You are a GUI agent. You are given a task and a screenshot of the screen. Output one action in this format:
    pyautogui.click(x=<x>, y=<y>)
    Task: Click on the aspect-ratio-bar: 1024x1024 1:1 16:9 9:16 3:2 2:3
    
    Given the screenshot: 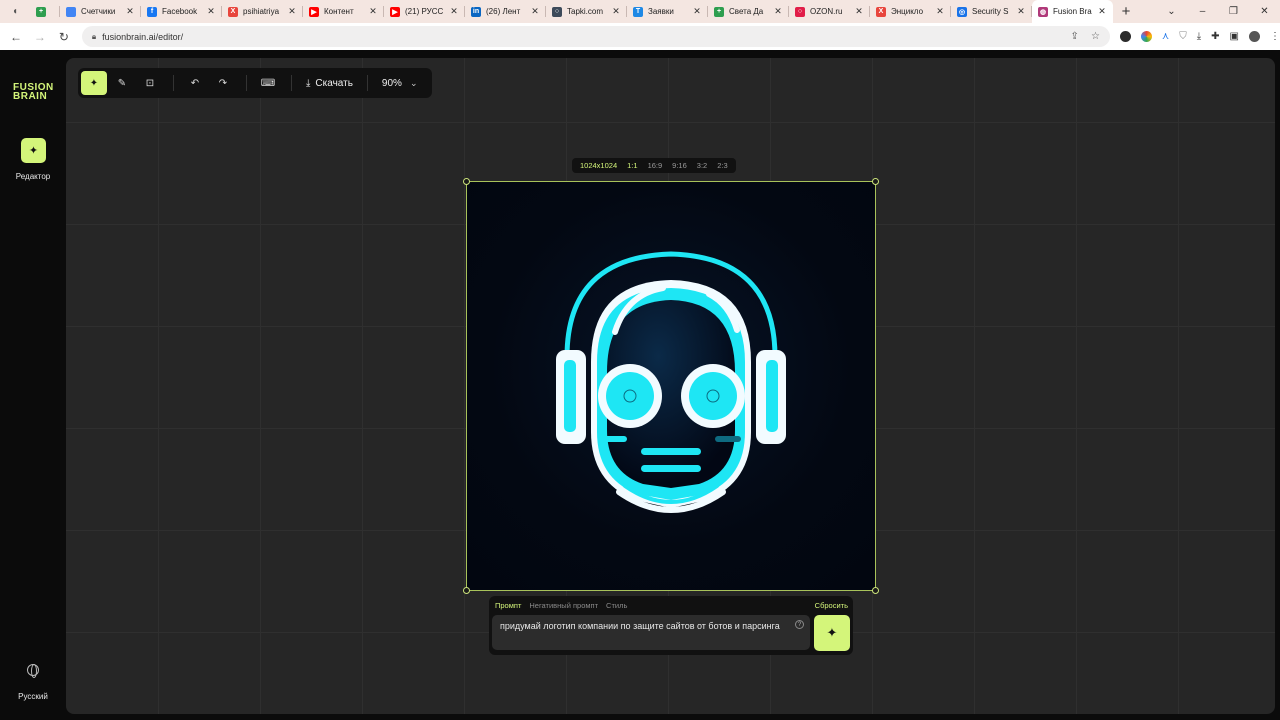 What is the action you would take?
    pyautogui.click(x=654, y=165)
    